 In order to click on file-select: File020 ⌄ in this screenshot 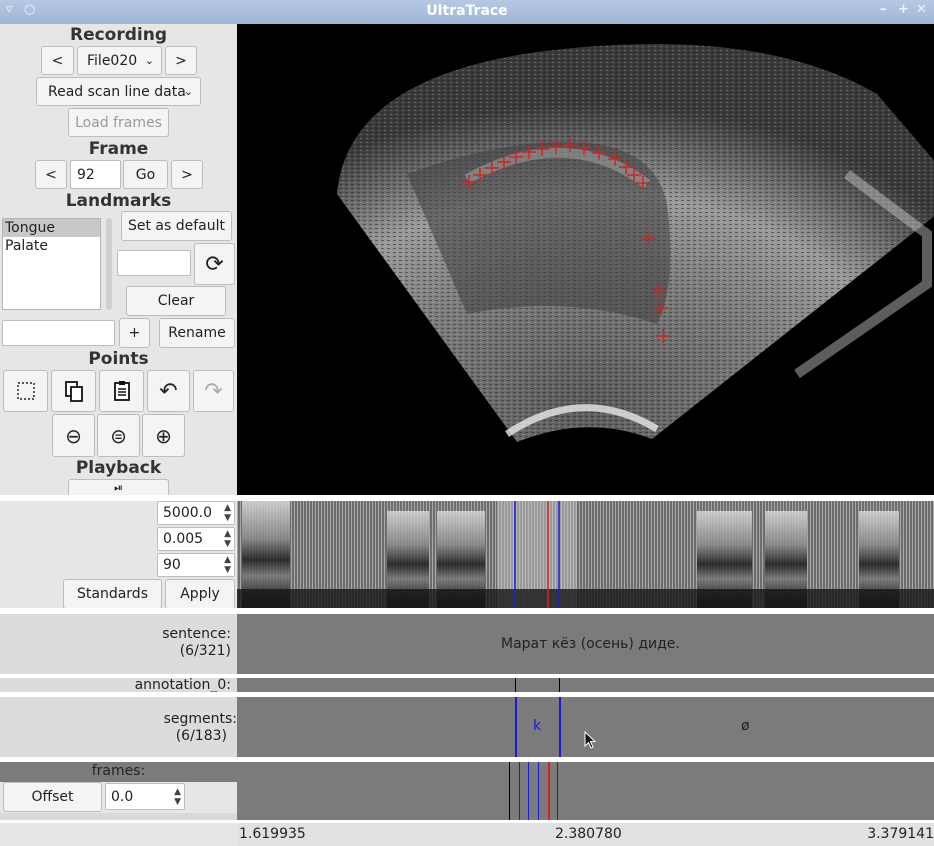, I will do `click(119, 60)`.